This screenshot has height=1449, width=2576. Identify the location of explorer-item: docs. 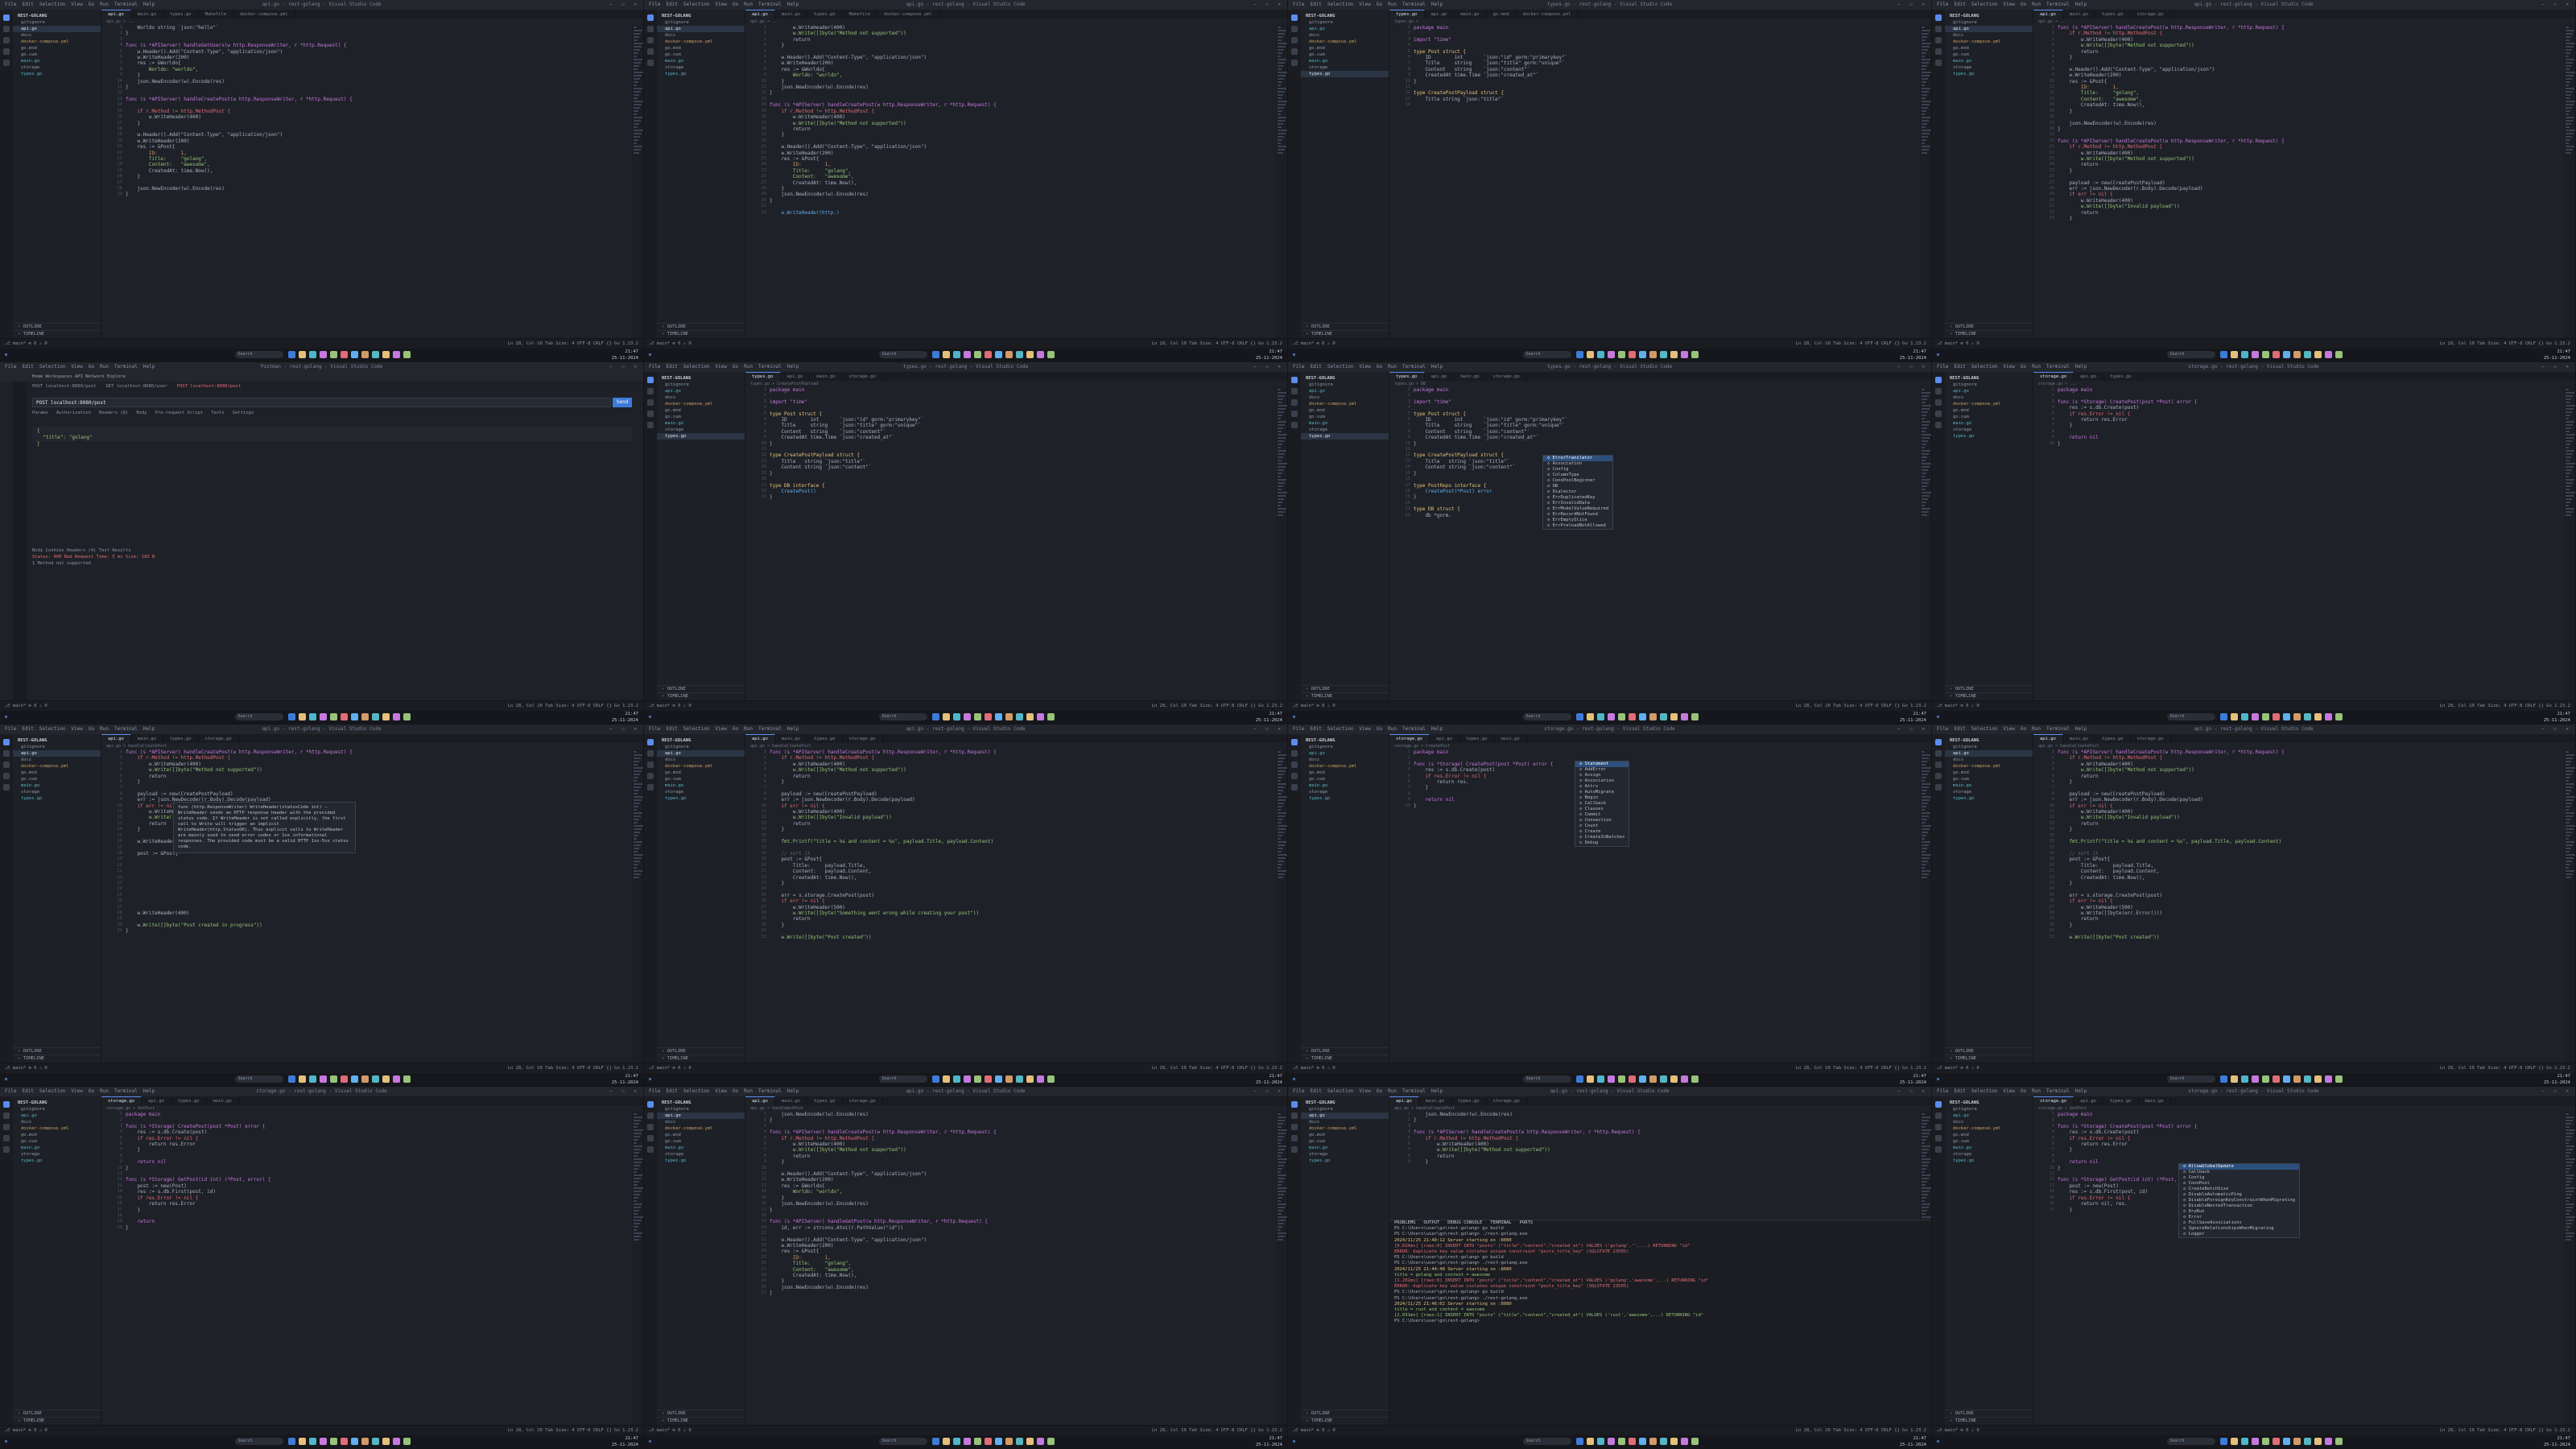
(701, 1122).